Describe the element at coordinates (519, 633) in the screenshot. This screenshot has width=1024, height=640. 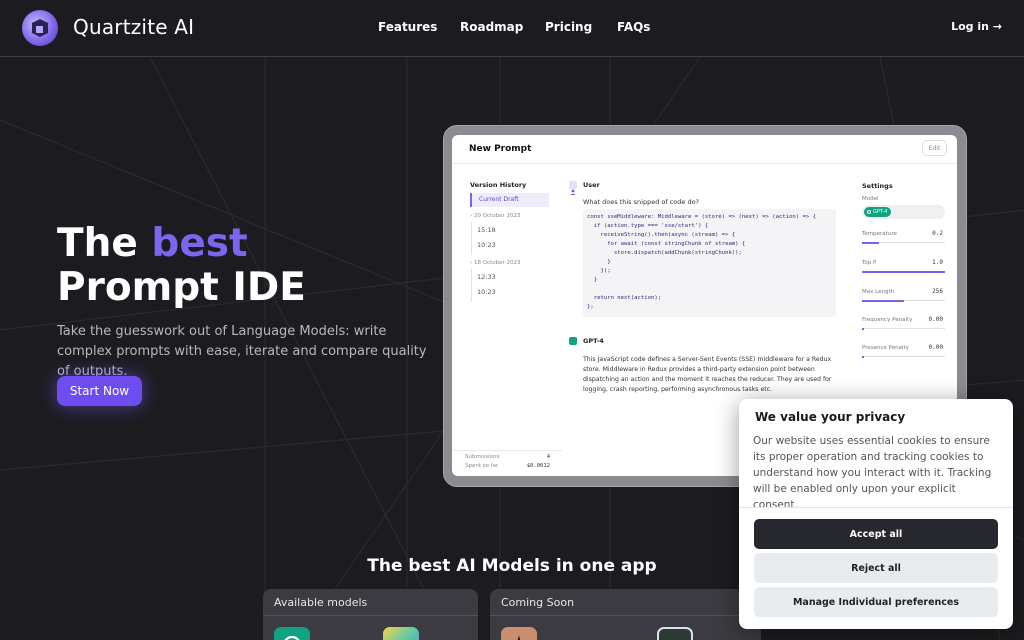
I see `anthropic-icon` at that location.